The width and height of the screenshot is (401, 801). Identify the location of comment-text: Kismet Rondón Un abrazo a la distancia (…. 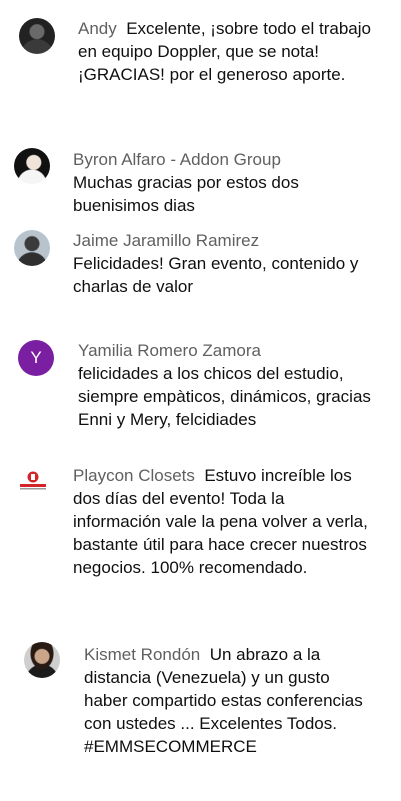
(226, 700).